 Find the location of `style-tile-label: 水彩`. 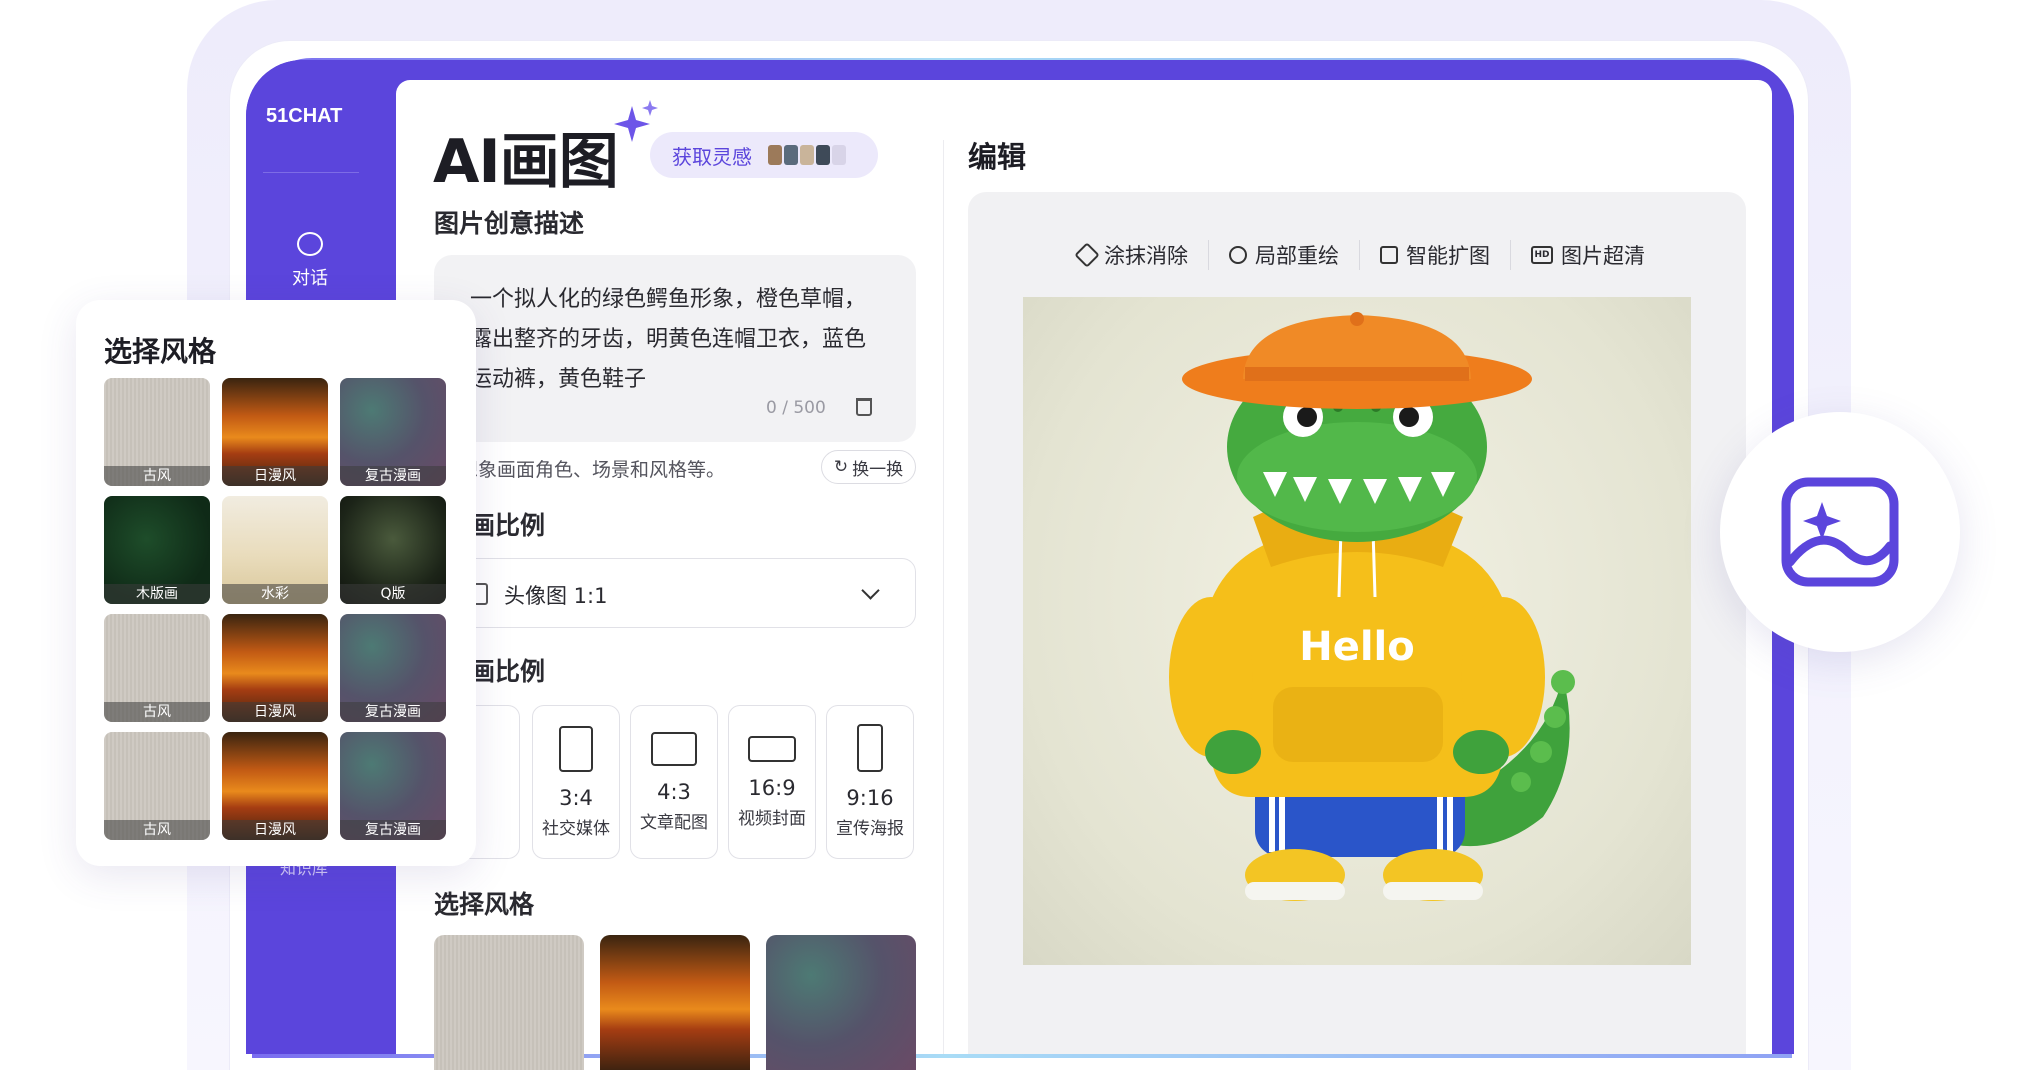

style-tile-label: 水彩 is located at coordinates (275, 594).